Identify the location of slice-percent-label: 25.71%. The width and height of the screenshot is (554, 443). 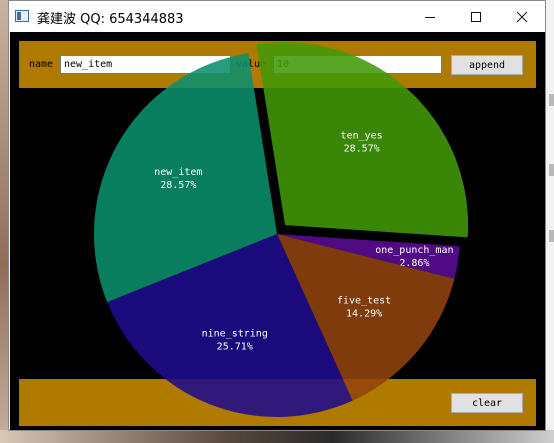
(235, 346).